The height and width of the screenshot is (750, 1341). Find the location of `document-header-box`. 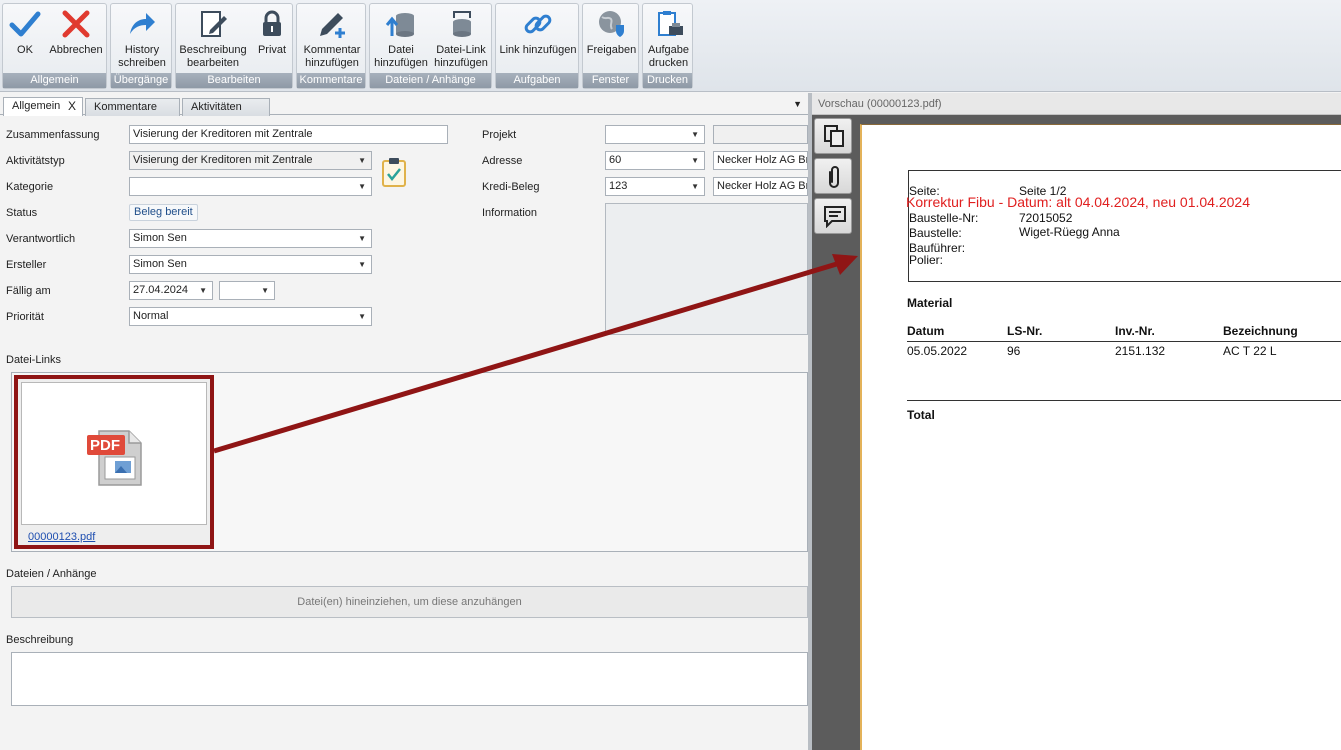

document-header-box is located at coordinates (1124, 226).